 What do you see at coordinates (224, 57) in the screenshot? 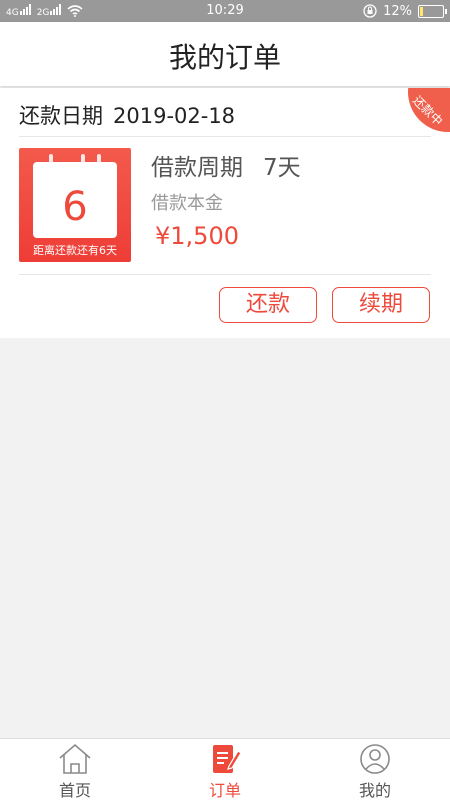
I see `page-title: 我的订单` at bounding box center [224, 57].